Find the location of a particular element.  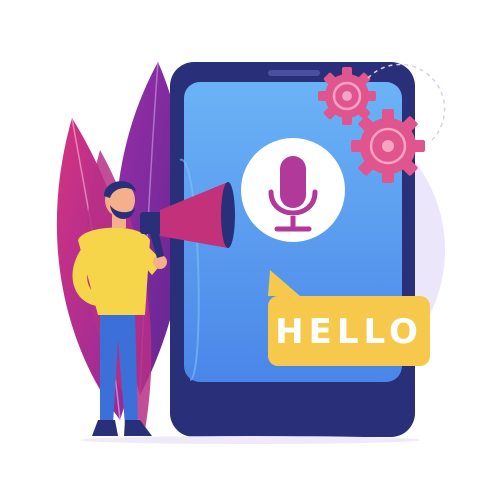

ground-shadow is located at coordinates (250, 440).